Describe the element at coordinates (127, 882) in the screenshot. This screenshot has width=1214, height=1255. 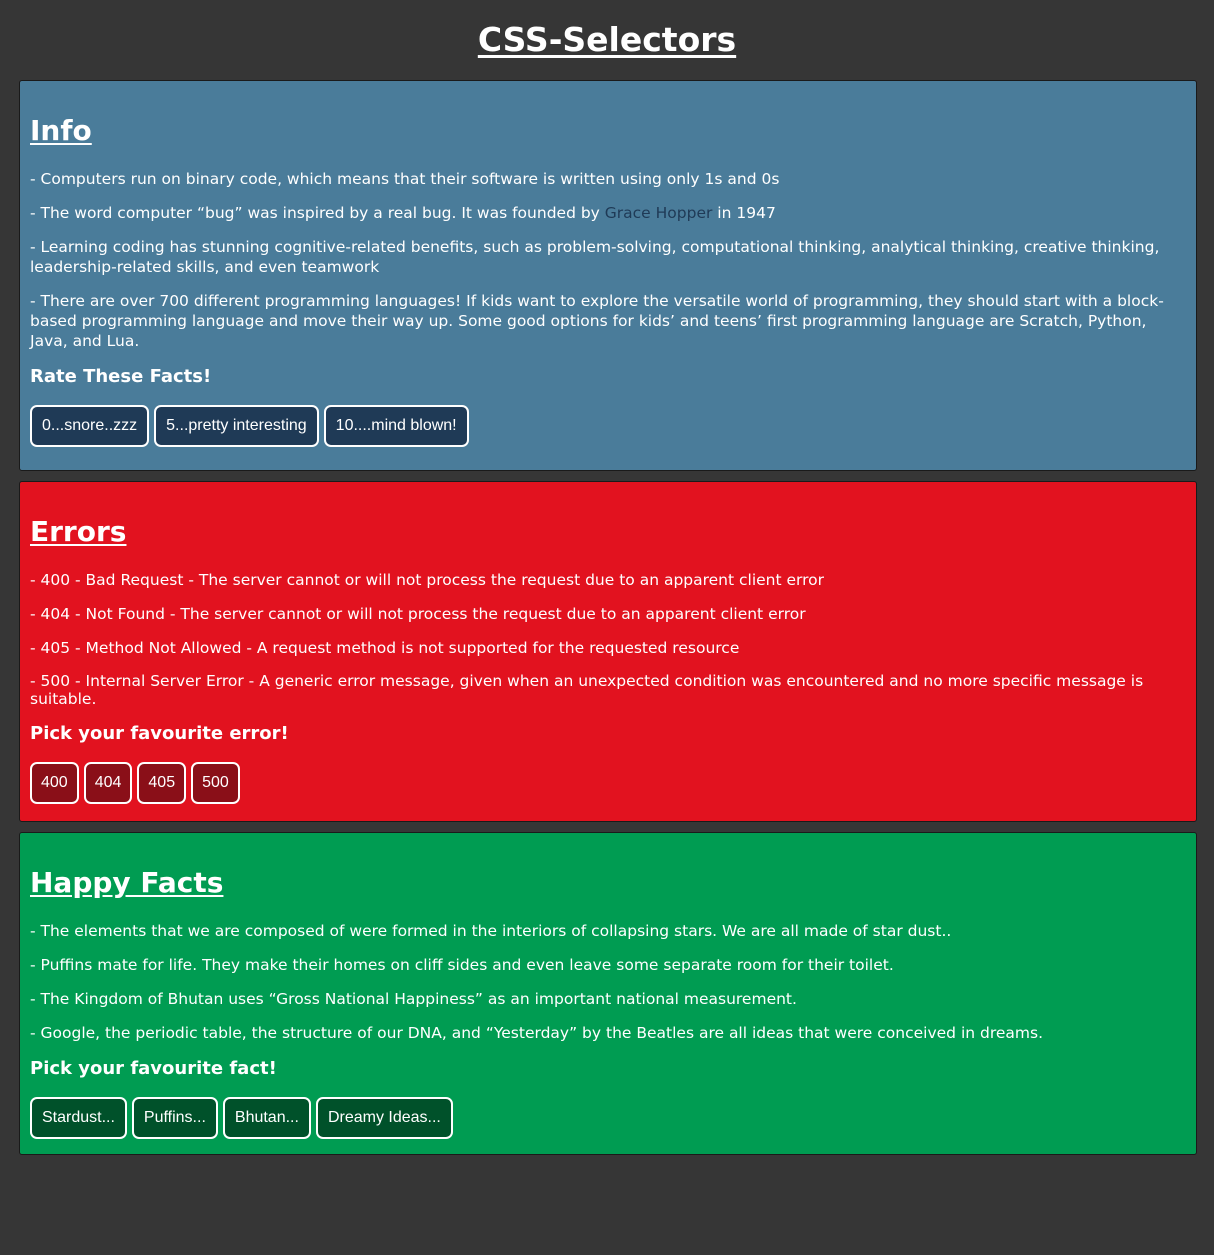
I see `happy-facts-heading: Happy Facts` at that location.